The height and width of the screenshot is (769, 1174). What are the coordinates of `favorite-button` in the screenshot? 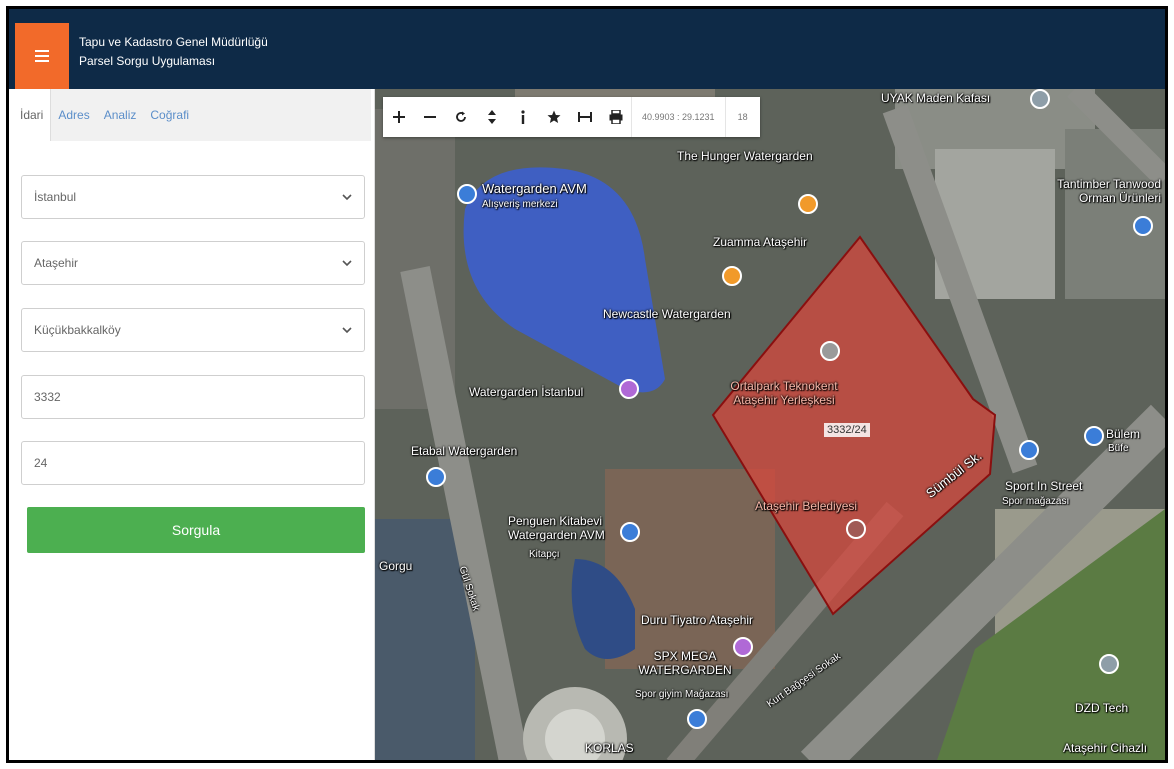 It's located at (553, 117).